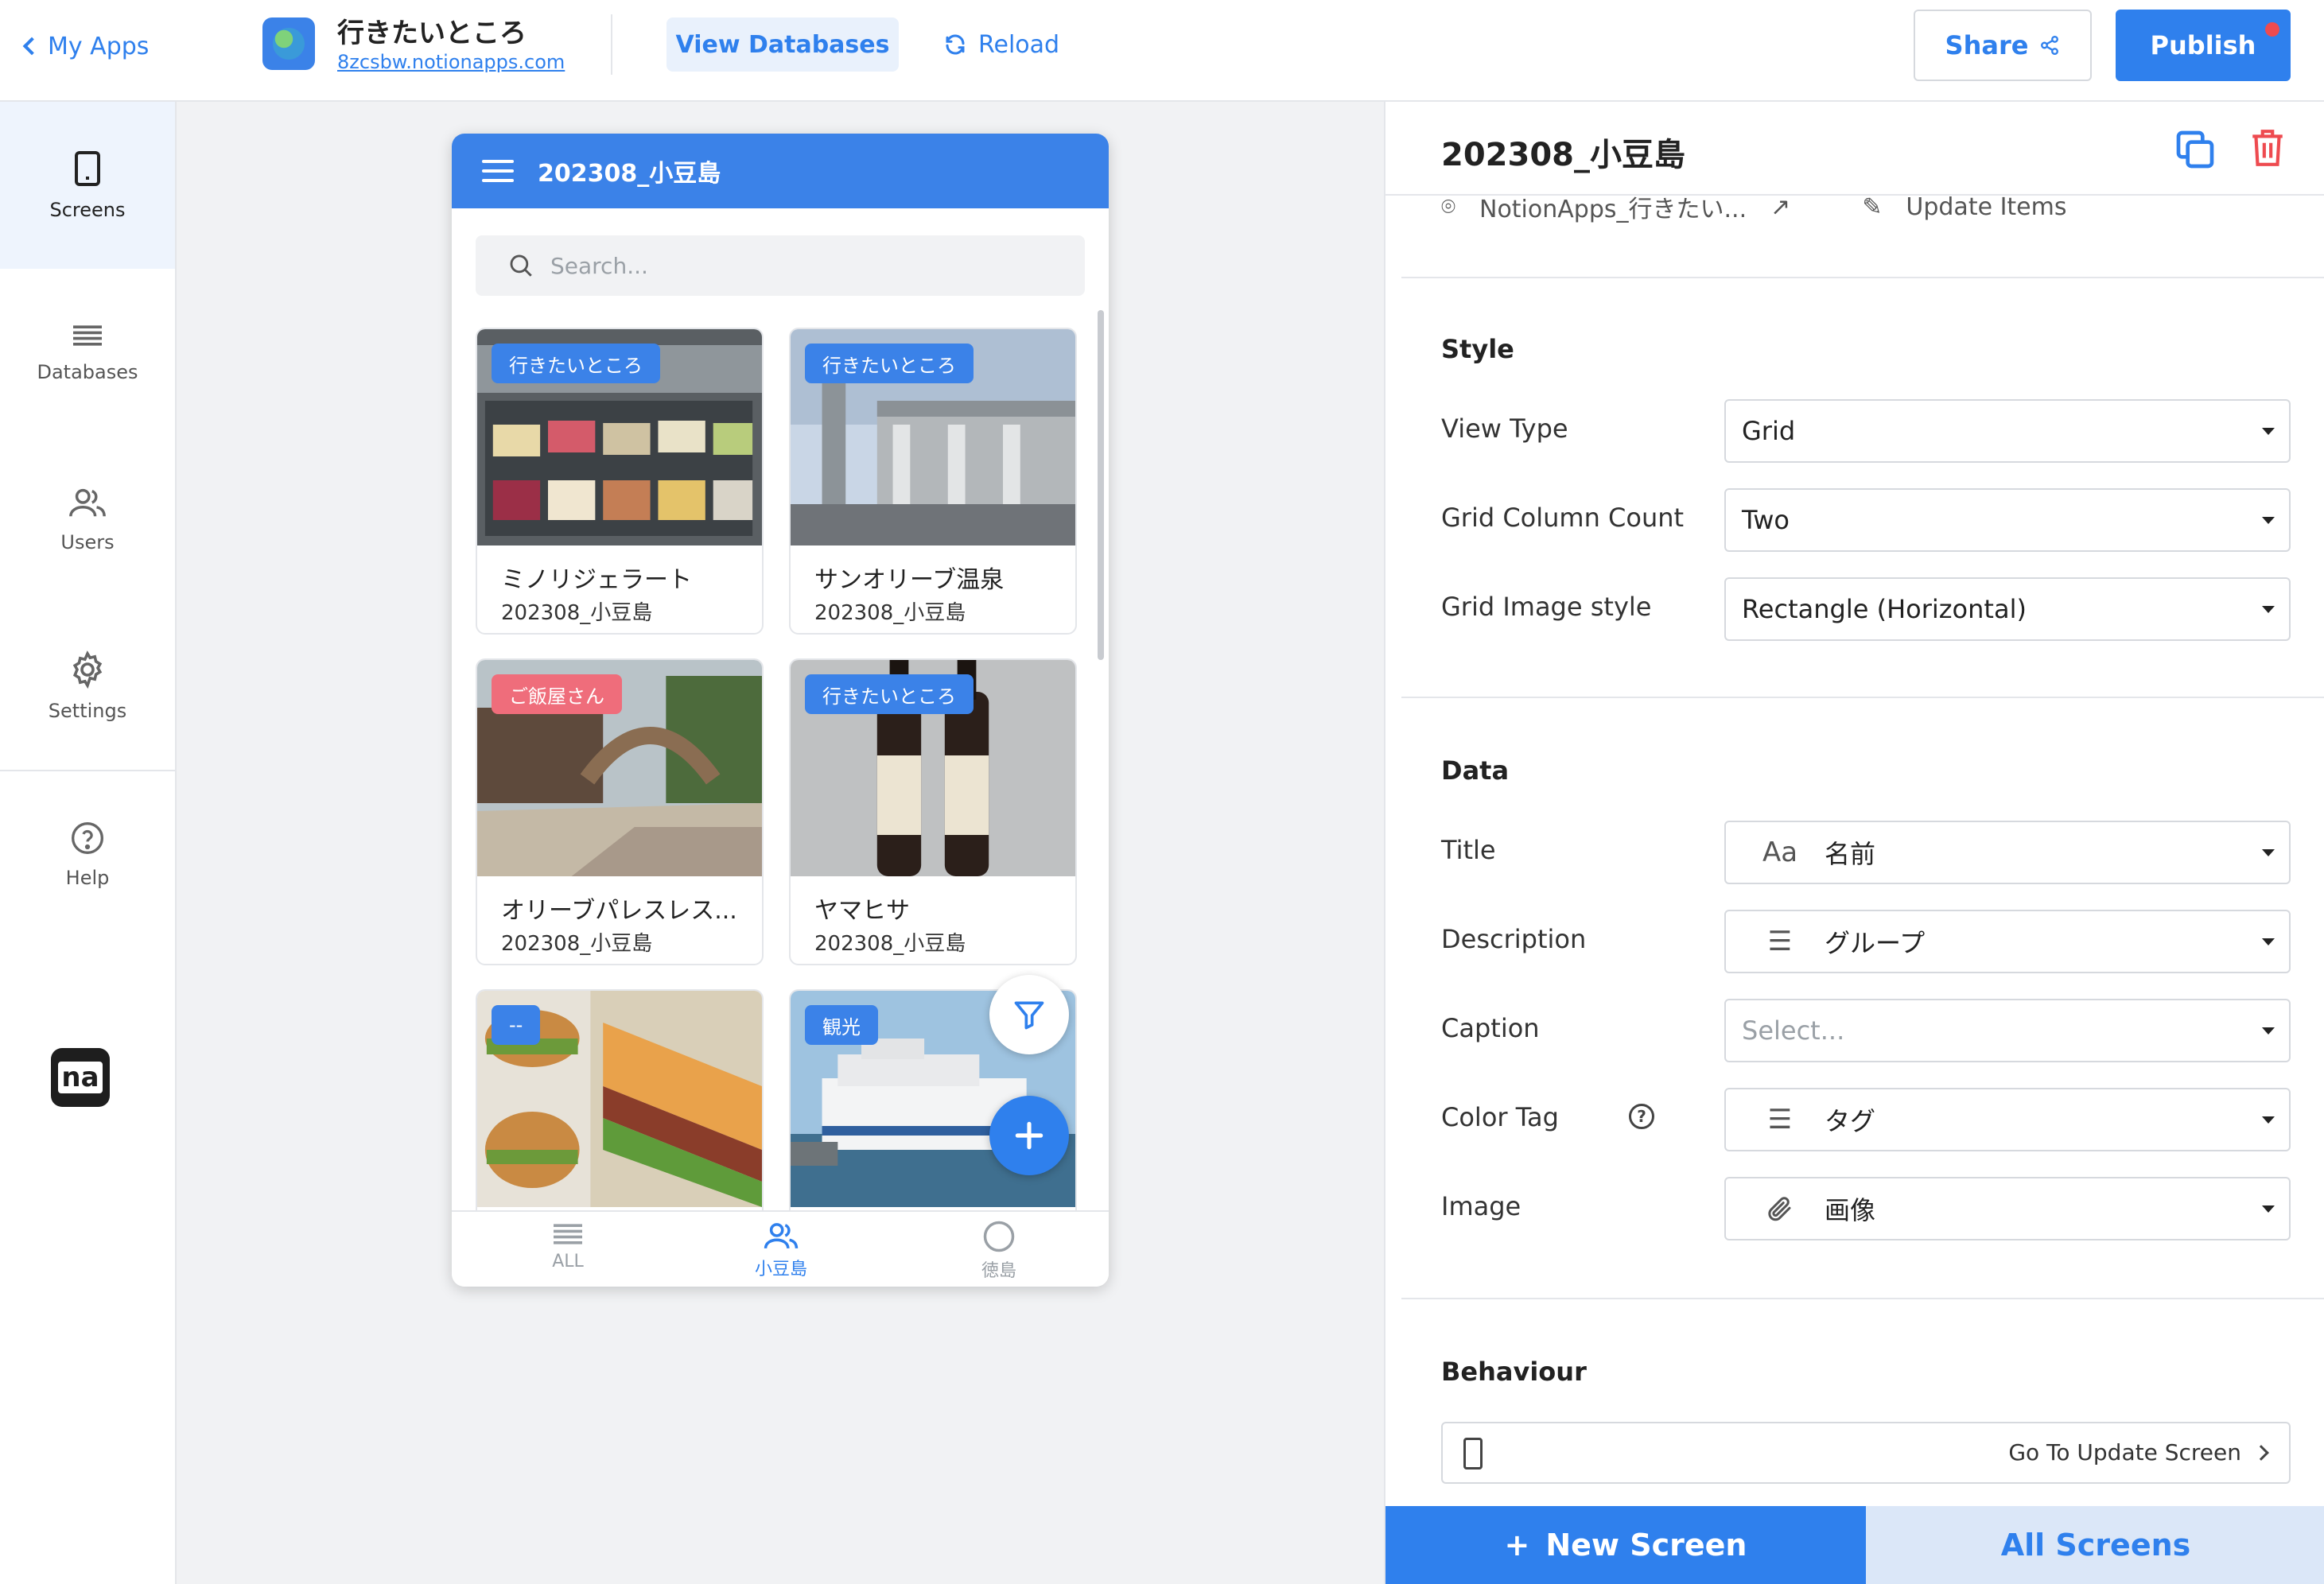 The width and height of the screenshot is (2324, 1584). I want to click on scrollbar, so click(1101, 485).